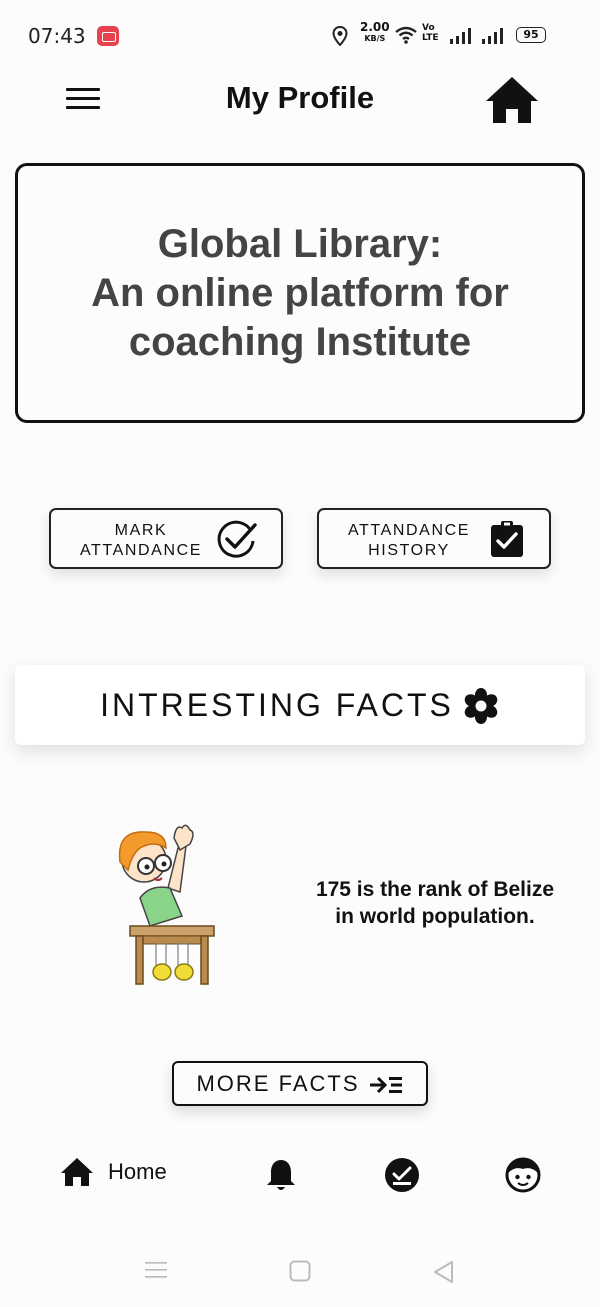 This screenshot has height=1307, width=600. I want to click on more-facts-button: MORE FACTS, so click(300, 1083).